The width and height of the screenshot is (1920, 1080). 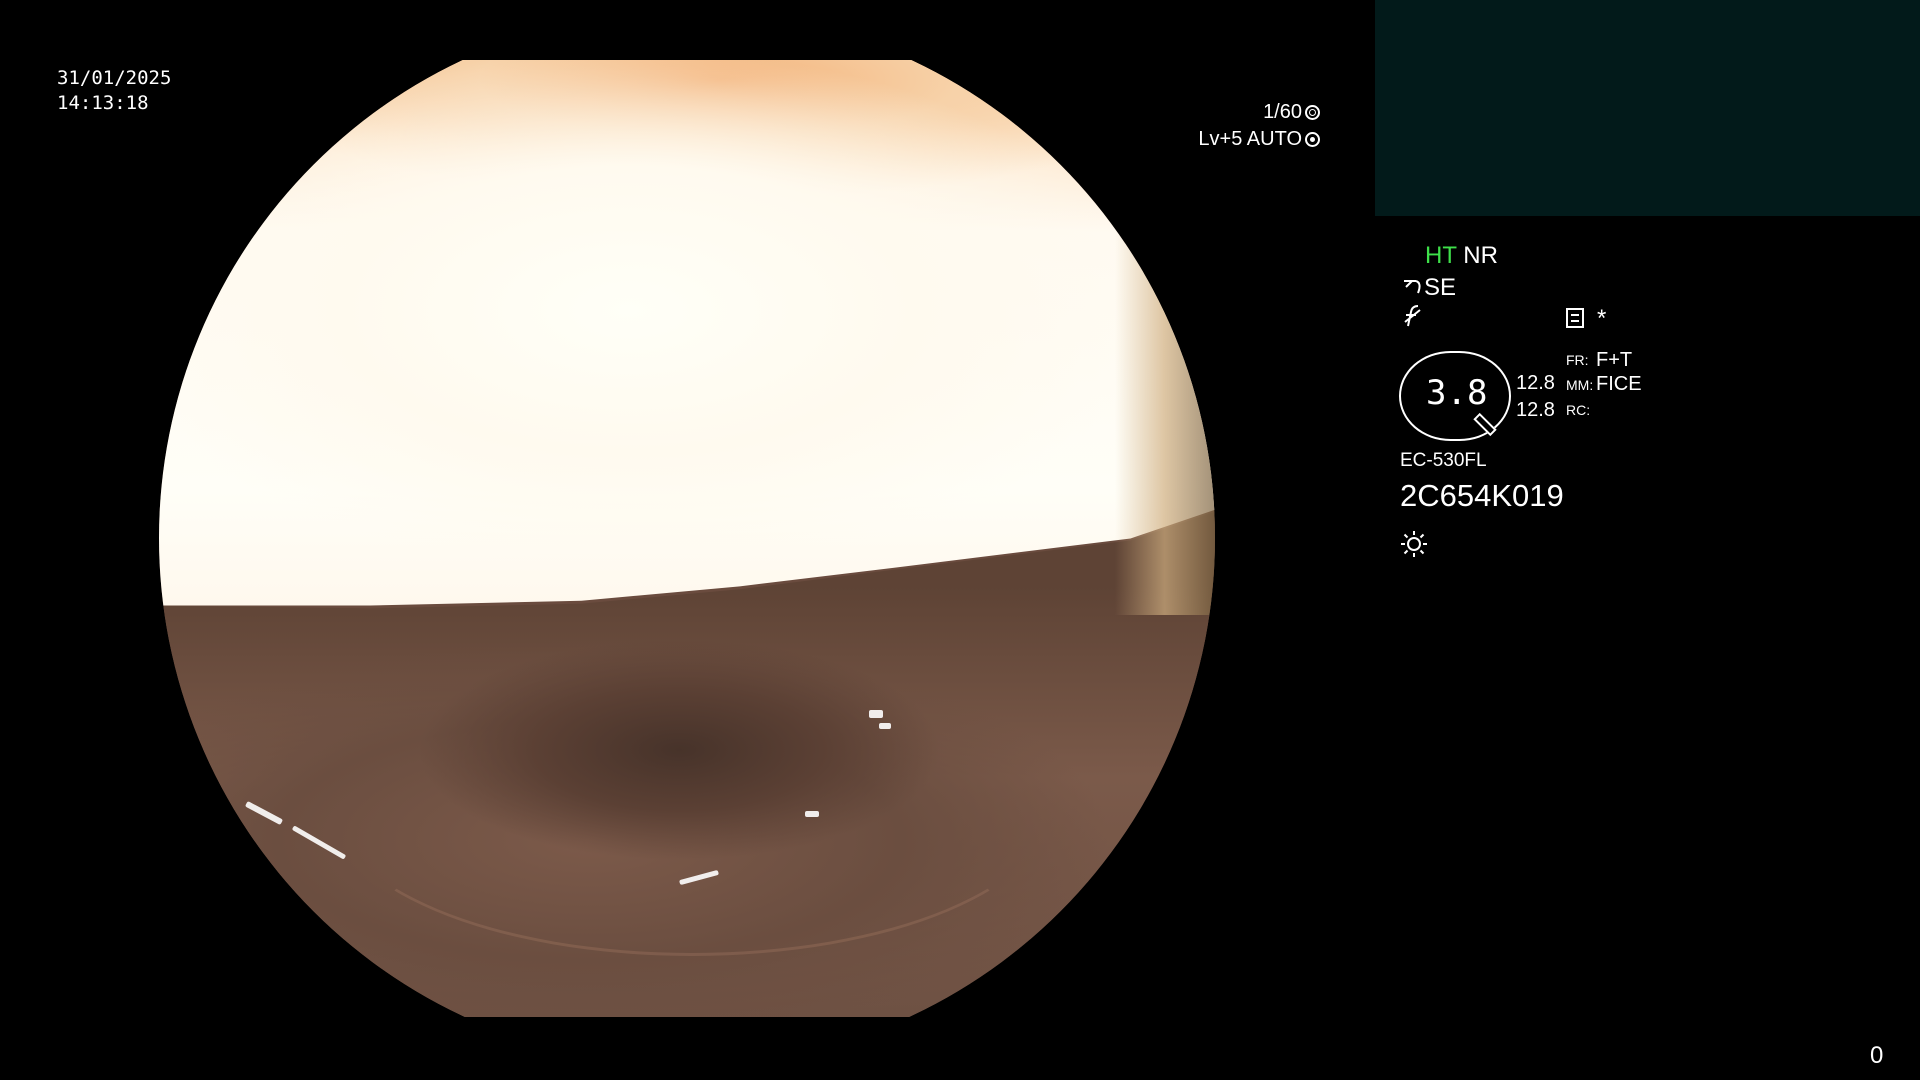 What do you see at coordinates (1575, 318) in the screenshot?
I see `document-icon` at bounding box center [1575, 318].